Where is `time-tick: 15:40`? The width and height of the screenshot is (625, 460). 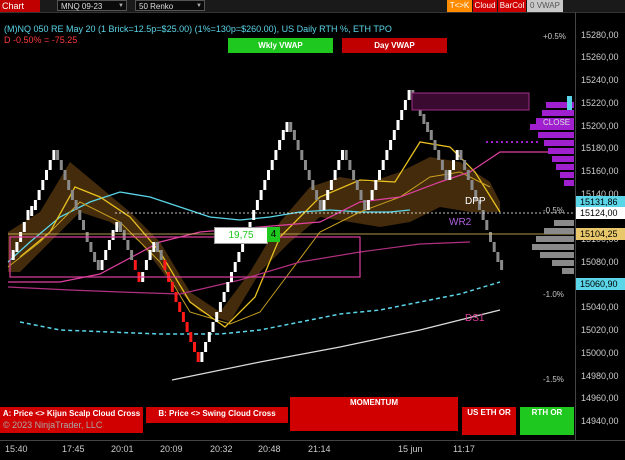 time-tick: 15:40 is located at coordinates (16, 449).